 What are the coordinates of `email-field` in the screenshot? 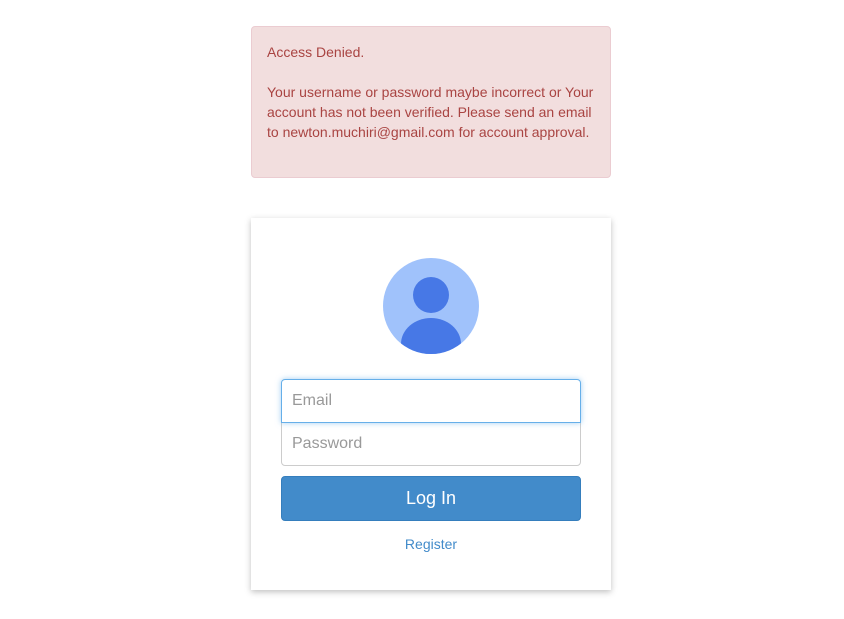 It's located at (431, 401).